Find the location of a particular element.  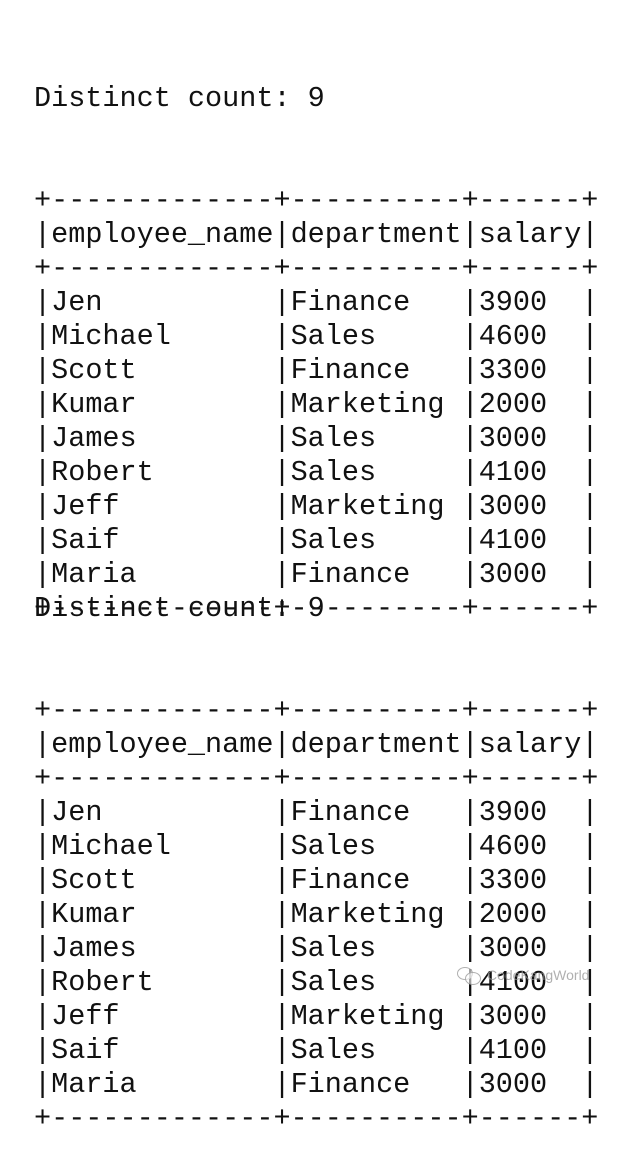

table-row: |Saif |Sales |4100 | is located at coordinates (316, 1050).